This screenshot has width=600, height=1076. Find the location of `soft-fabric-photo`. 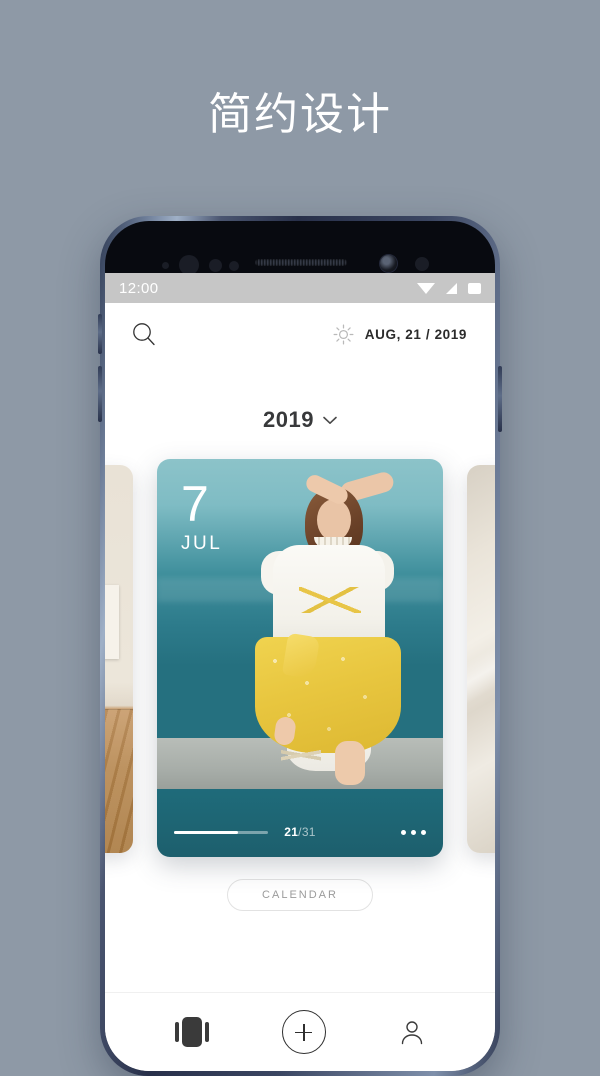

soft-fabric-photo is located at coordinates (481, 659).